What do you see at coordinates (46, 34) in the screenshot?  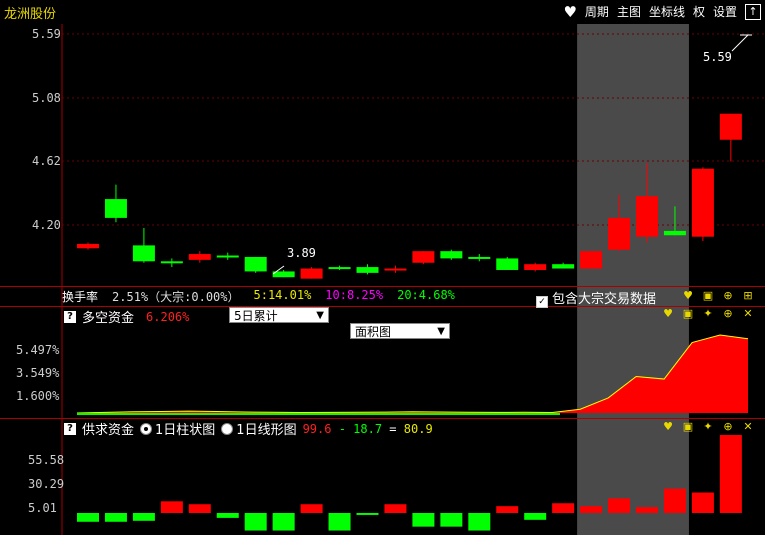 I see `price-ylabel-1: 5.59` at bounding box center [46, 34].